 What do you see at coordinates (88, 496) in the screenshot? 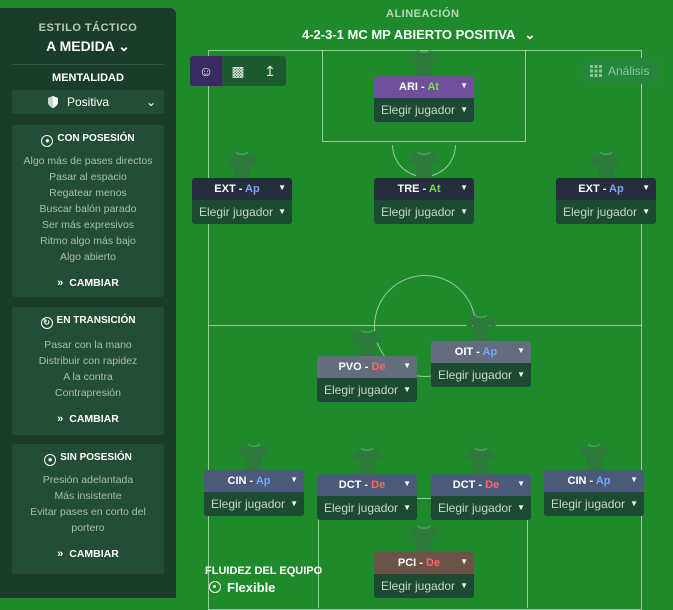
I see `instruction-item: Más insistente` at bounding box center [88, 496].